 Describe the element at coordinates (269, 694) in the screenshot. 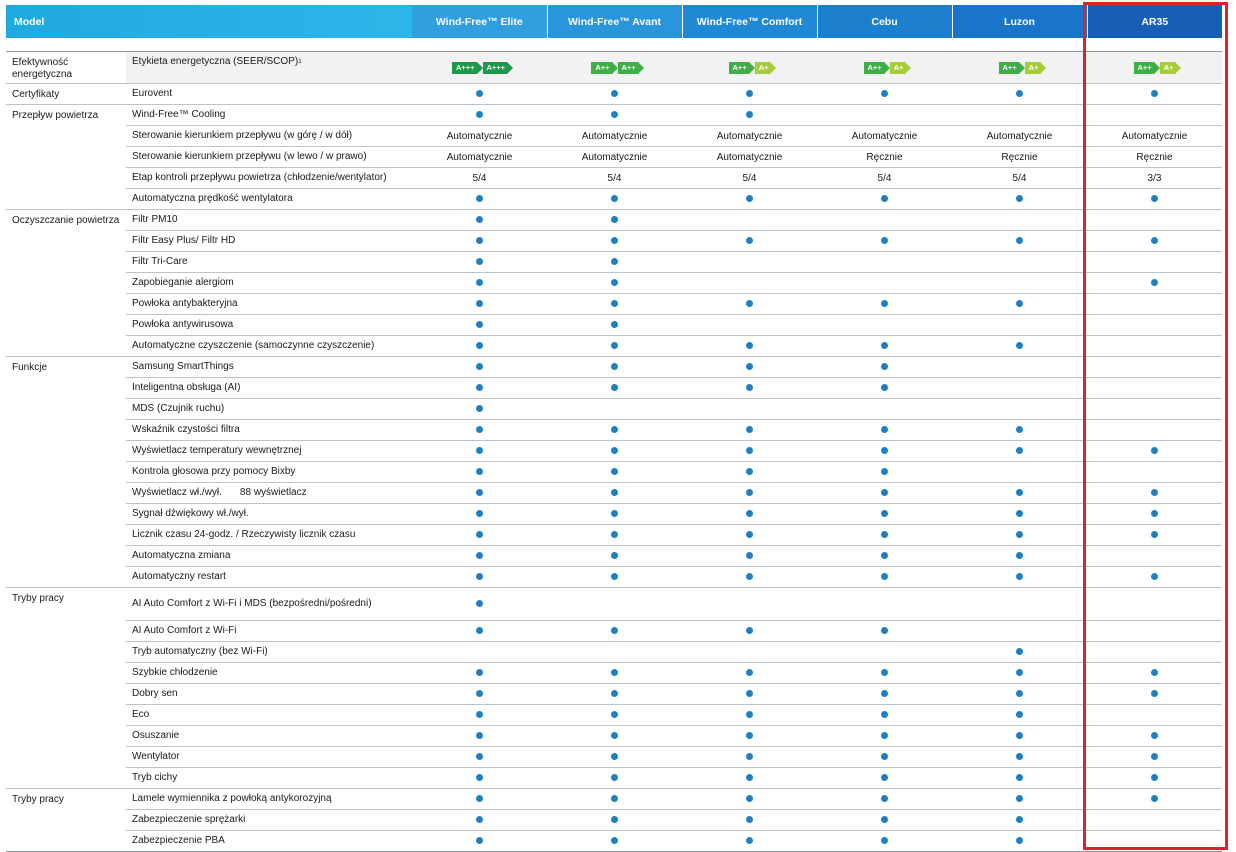

I see `feature-label: Dobry sen` at that location.